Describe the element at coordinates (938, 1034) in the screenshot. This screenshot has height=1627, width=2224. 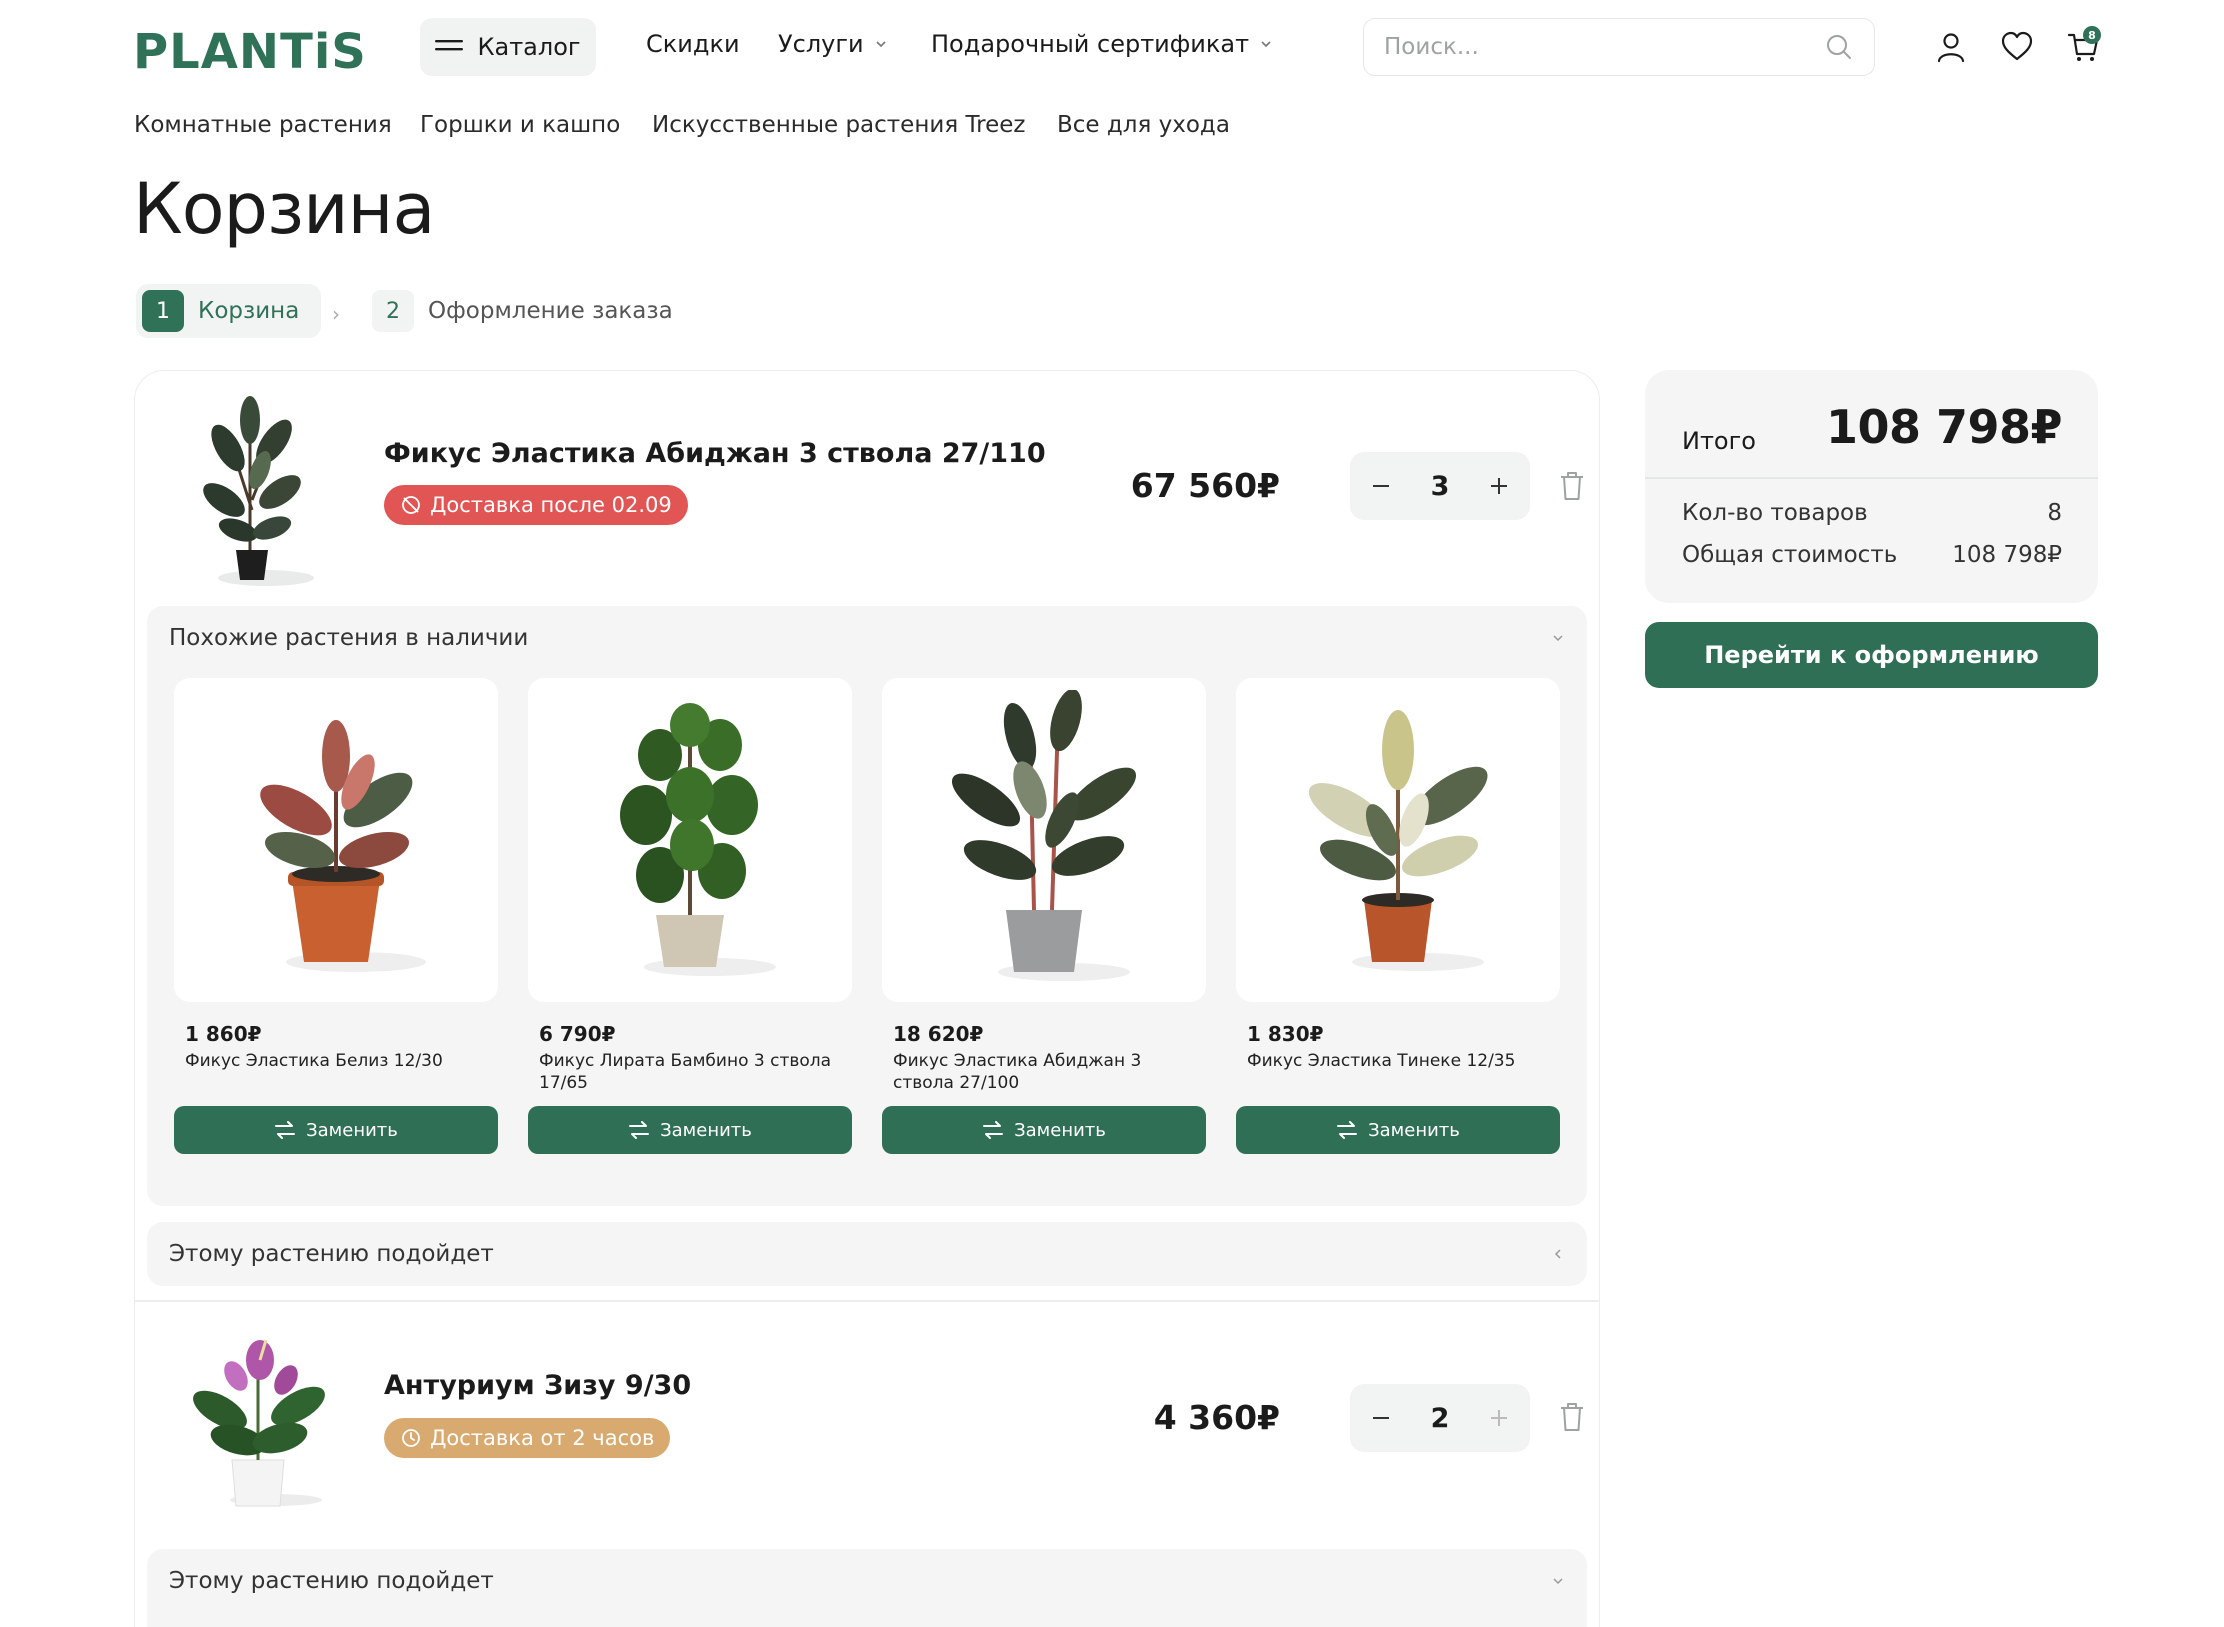
I see `product-price: 18 620₽` at that location.